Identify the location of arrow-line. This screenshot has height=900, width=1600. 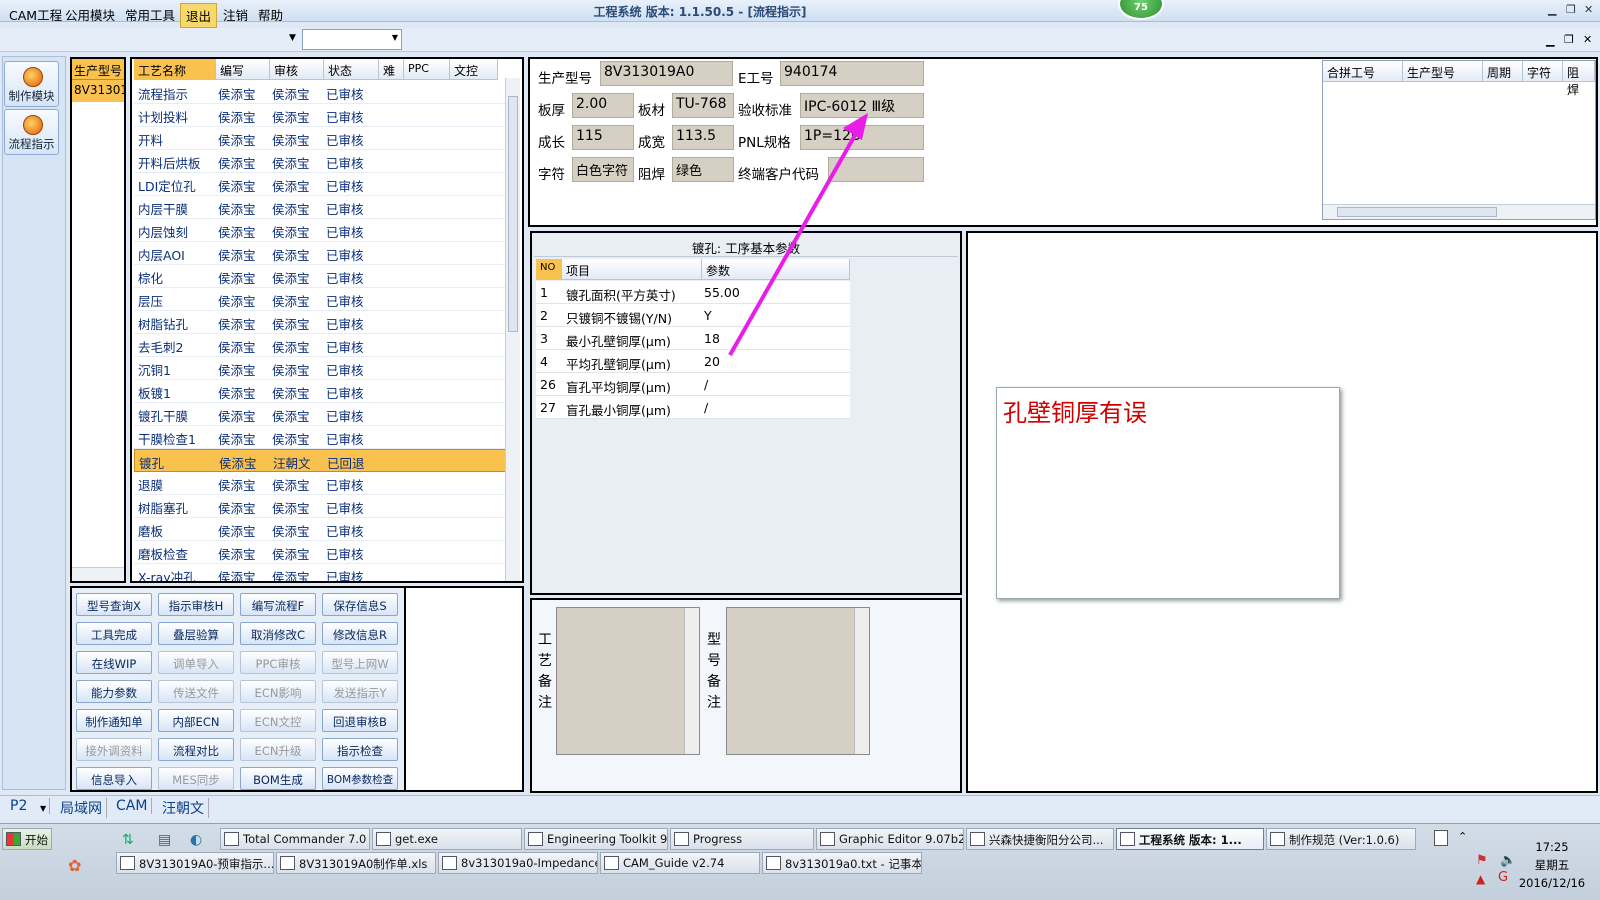
(794, 242).